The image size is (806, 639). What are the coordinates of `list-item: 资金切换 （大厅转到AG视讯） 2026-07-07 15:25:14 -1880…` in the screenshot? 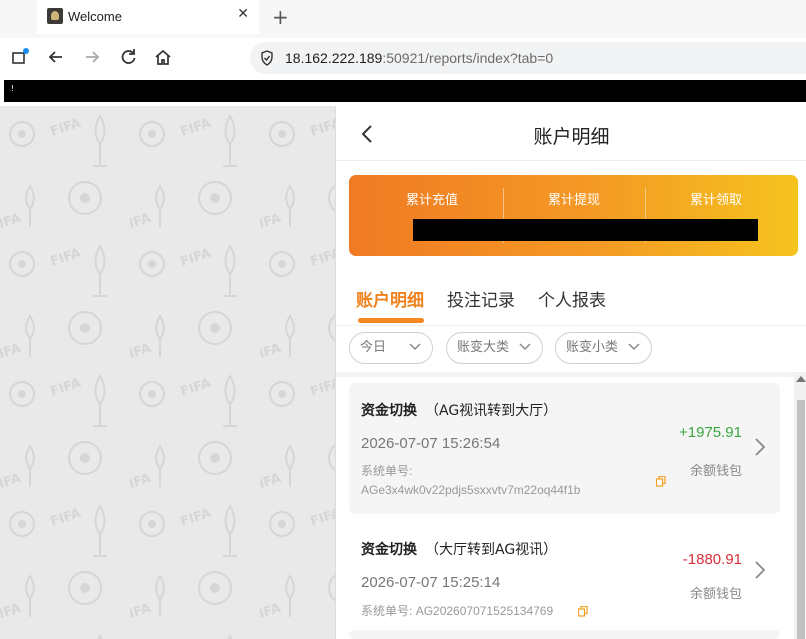 It's located at (564, 576).